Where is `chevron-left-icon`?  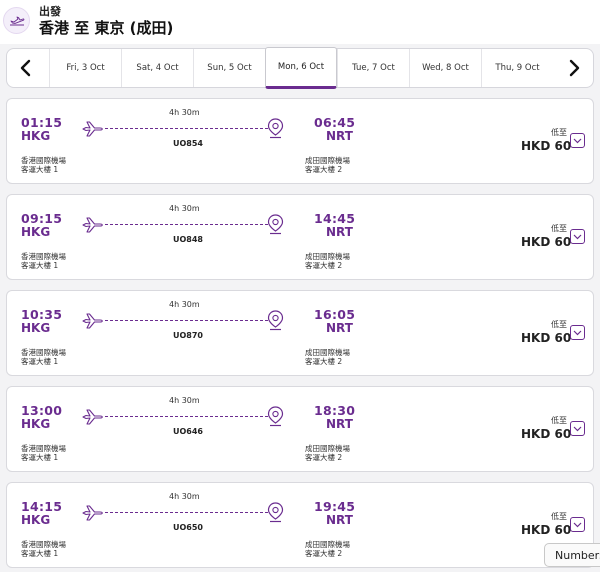
chevron-left-icon is located at coordinates (25, 68).